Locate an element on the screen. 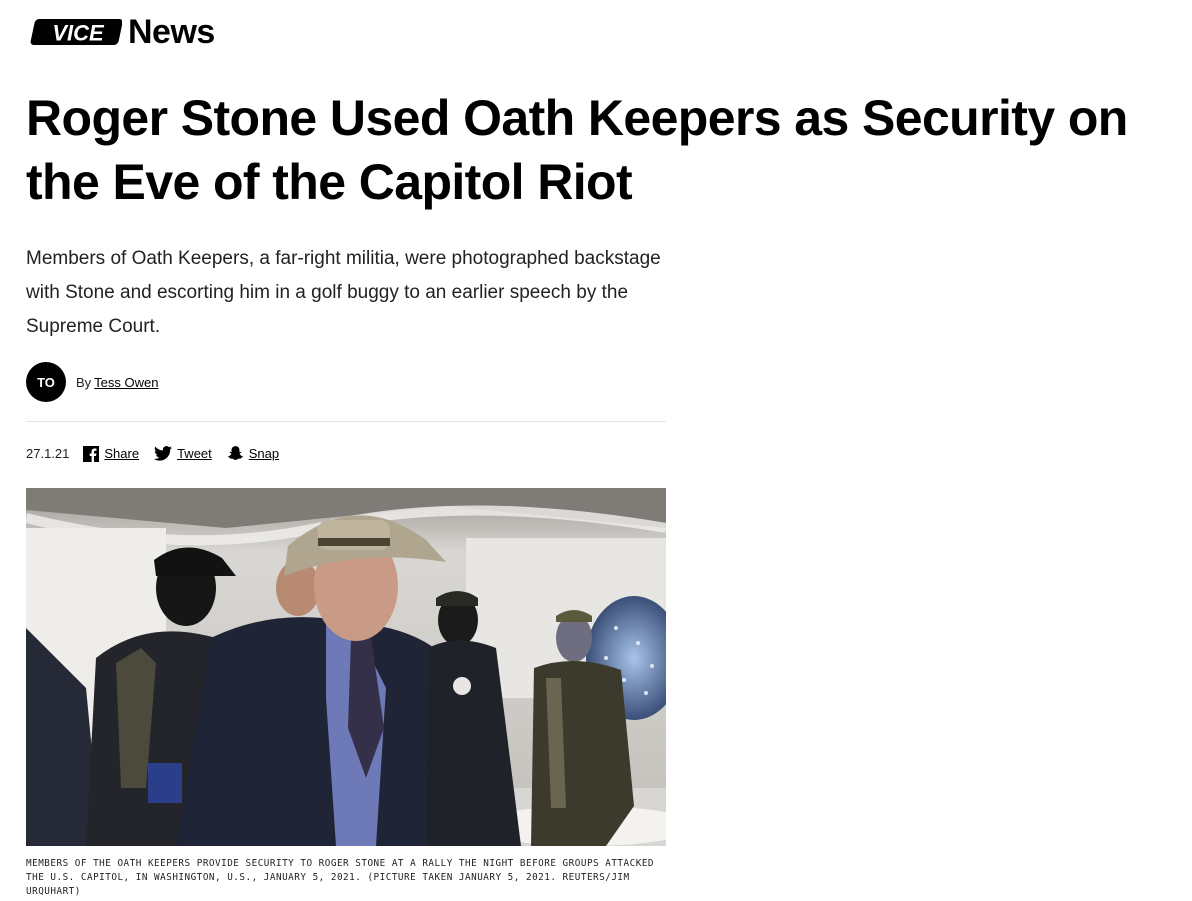  share-twitter-button: Tweet is located at coordinates (183, 453).